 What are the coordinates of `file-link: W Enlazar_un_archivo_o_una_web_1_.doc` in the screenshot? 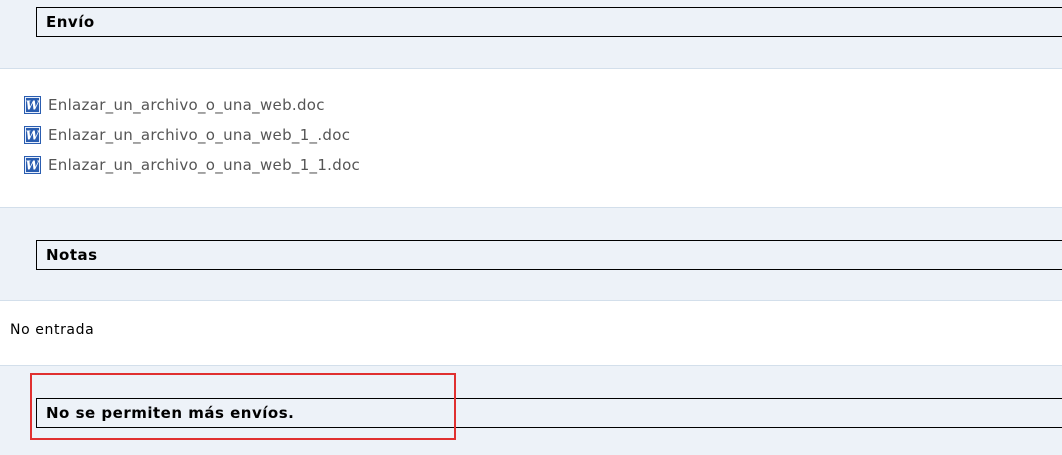 It's located at (192, 135).